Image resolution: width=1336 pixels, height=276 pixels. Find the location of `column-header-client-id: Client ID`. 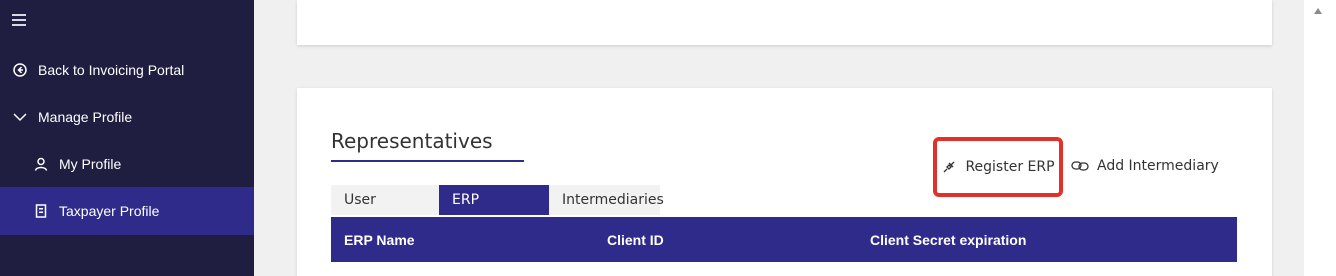

column-header-client-id: Client ID is located at coordinates (635, 239).